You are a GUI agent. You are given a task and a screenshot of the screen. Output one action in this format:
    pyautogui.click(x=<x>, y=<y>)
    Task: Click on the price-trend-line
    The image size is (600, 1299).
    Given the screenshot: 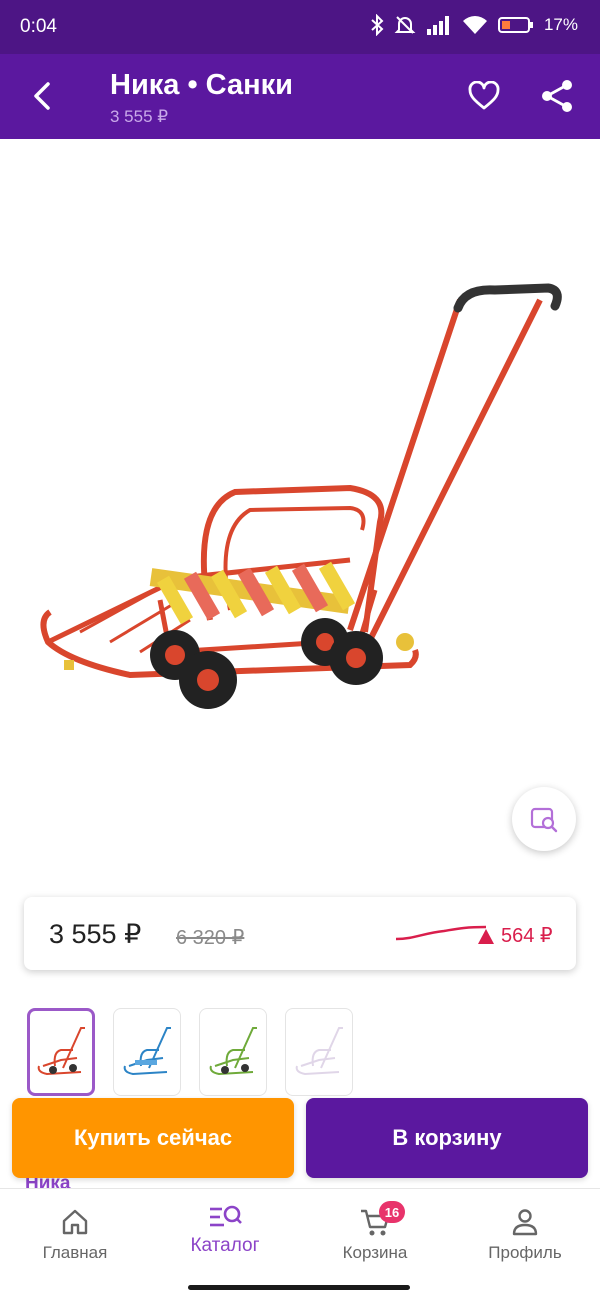 What is the action you would take?
    pyautogui.click(x=441, y=933)
    